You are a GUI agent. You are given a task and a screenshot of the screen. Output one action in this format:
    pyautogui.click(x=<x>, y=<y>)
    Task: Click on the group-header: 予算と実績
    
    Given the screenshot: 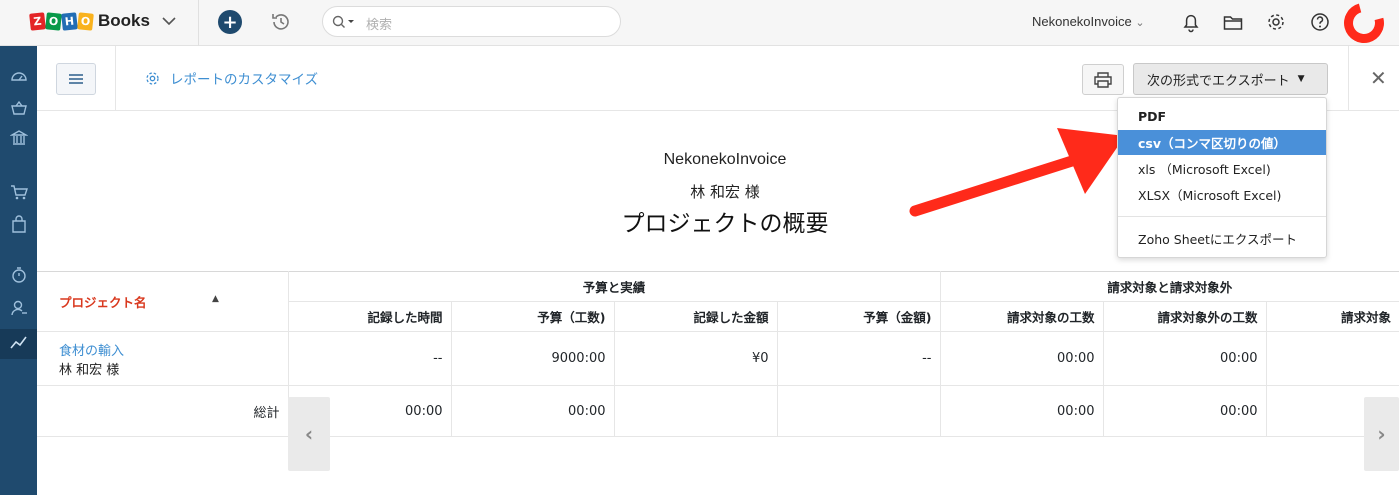 What is the action you would take?
    pyautogui.click(x=614, y=286)
    